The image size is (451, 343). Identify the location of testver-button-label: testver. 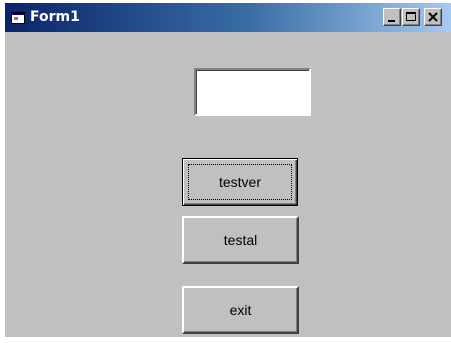
(239, 182).